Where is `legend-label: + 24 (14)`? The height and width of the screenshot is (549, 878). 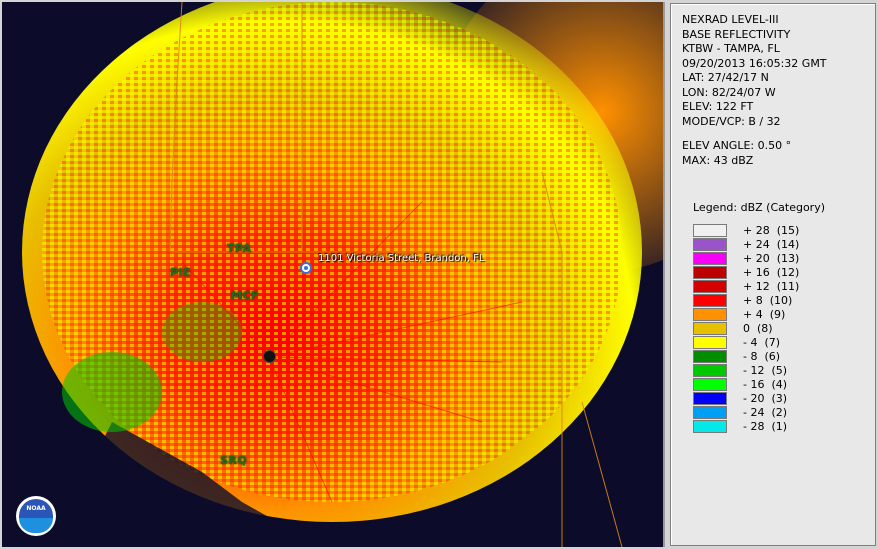
legend-label: + 24 (14) is located at coordinates (771, 244).